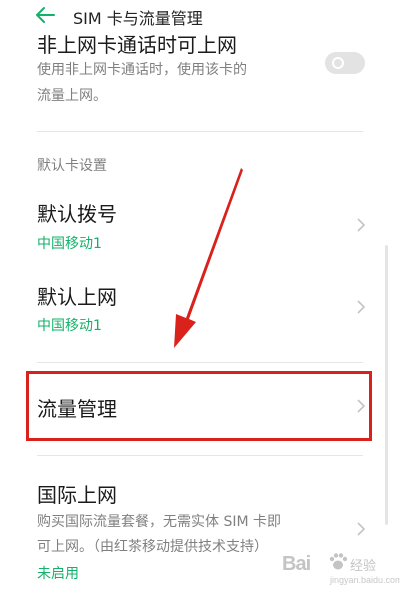 The height and width of the screenshot is (600, 400). I want to click on international-description-line2: 可上网。（由红茶移动提供技术支持）, so click(152, 547).